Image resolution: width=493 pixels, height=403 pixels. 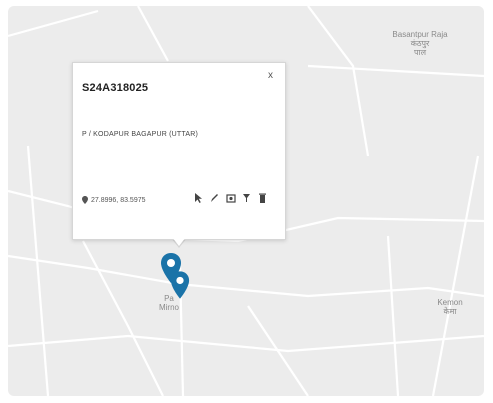 I want to click on location-pin-icon, so click(x=85, y=200).